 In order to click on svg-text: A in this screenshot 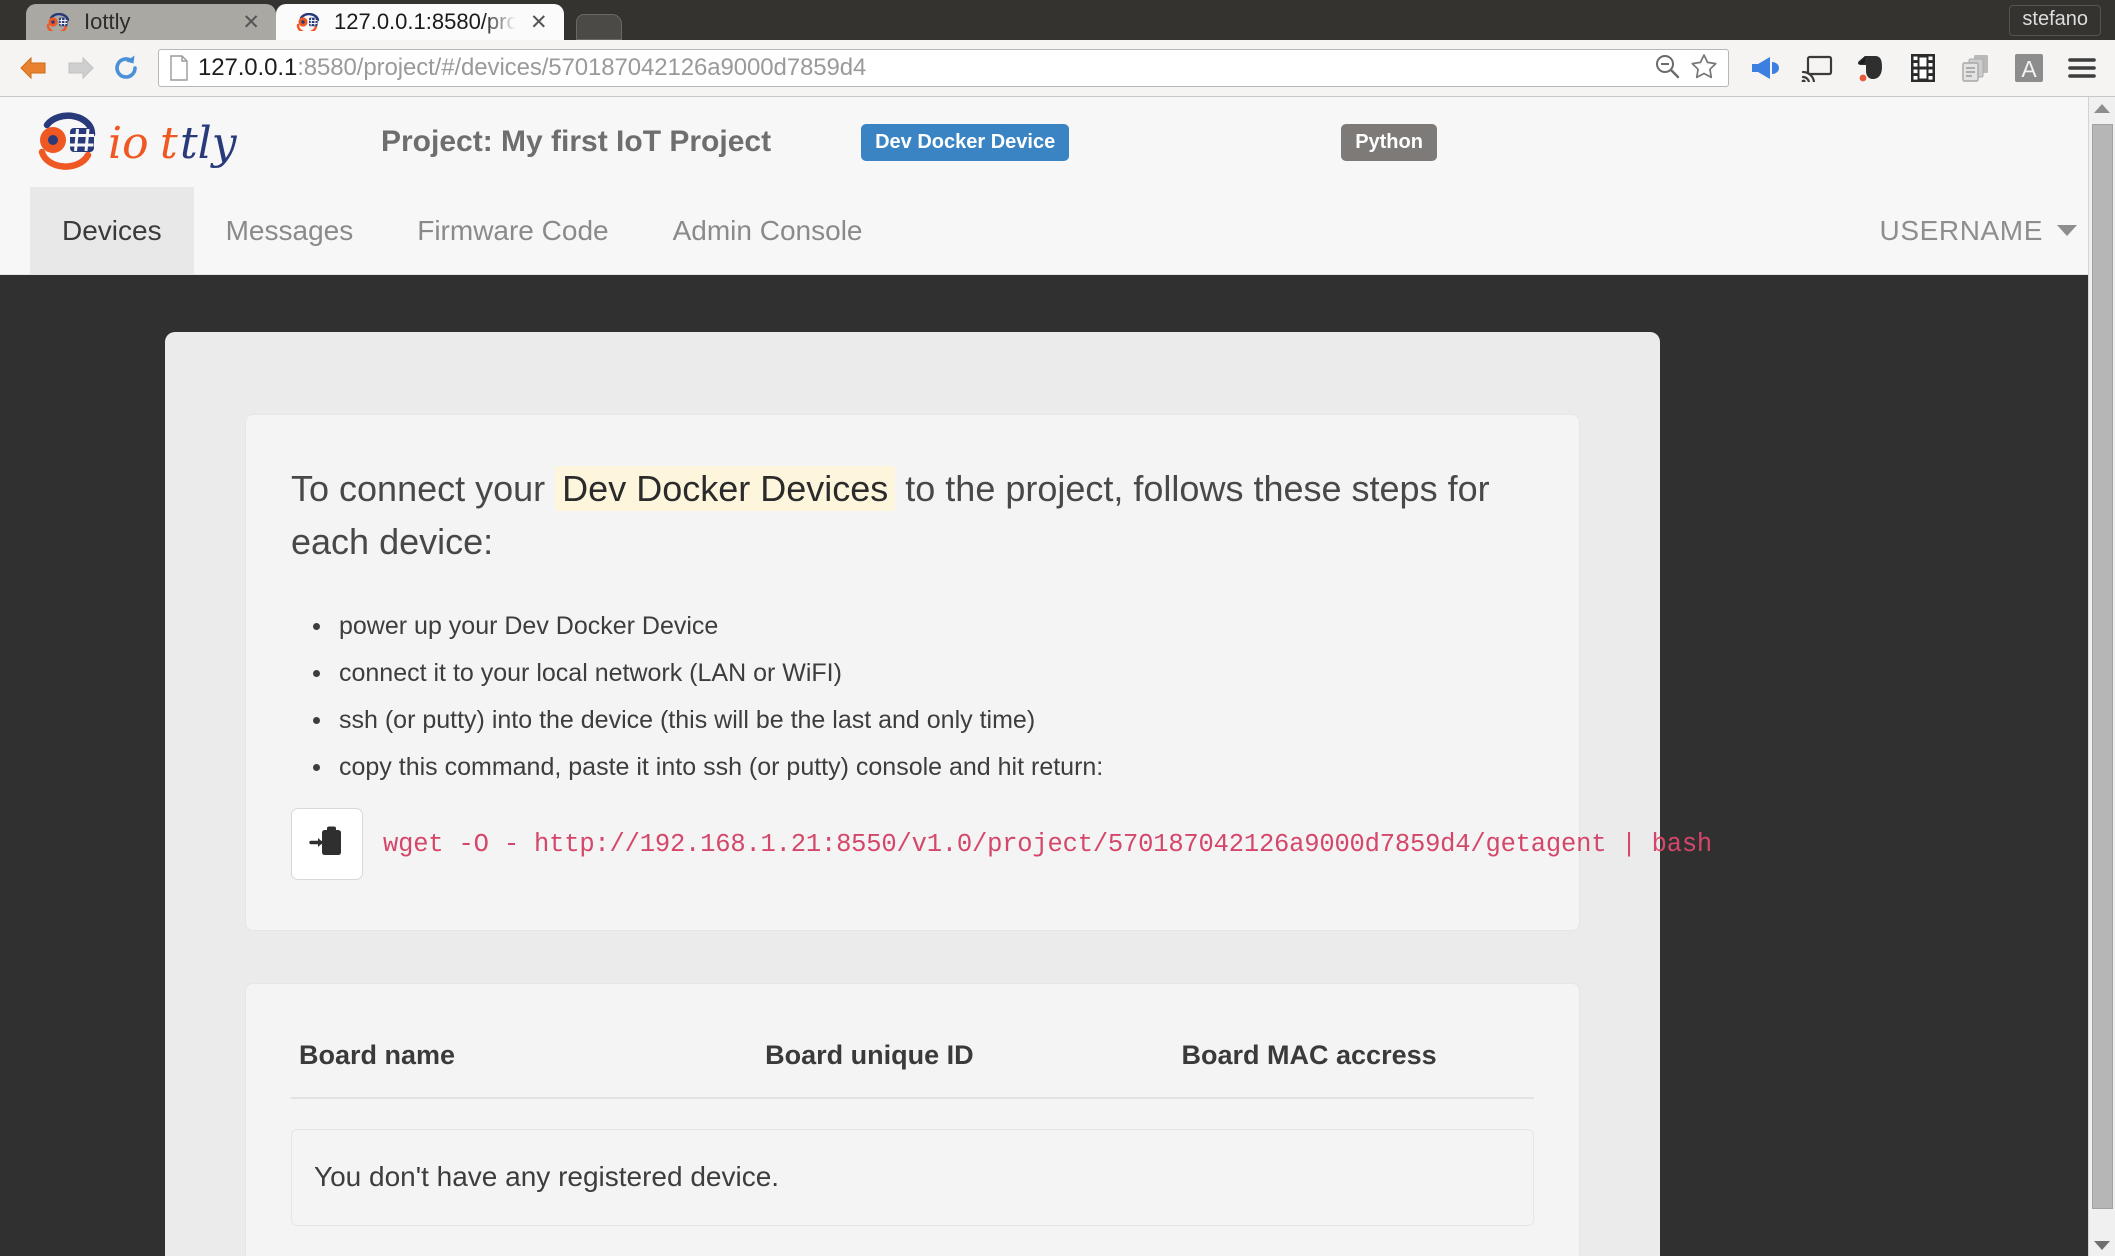, I will do `click(2029, 69)`.